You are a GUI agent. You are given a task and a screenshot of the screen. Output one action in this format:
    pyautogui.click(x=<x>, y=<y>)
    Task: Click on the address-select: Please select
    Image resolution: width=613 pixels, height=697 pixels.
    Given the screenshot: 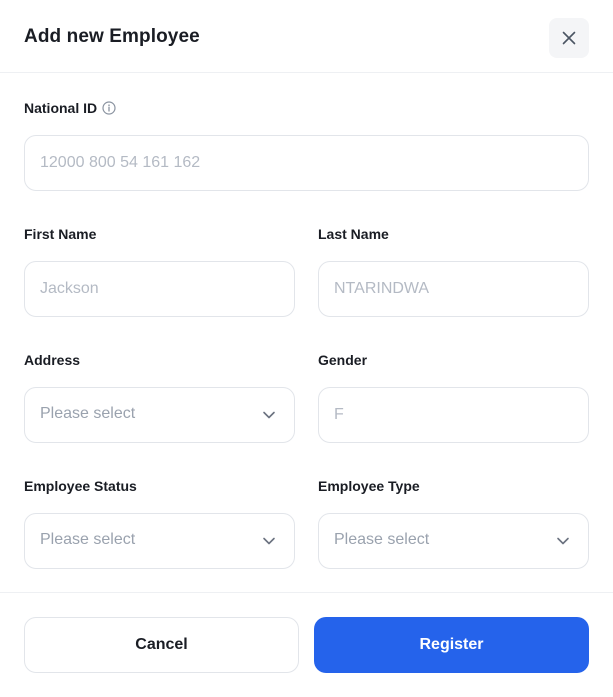 What is the action you would take?
    pyautogui.click(x=159, y=415)
    